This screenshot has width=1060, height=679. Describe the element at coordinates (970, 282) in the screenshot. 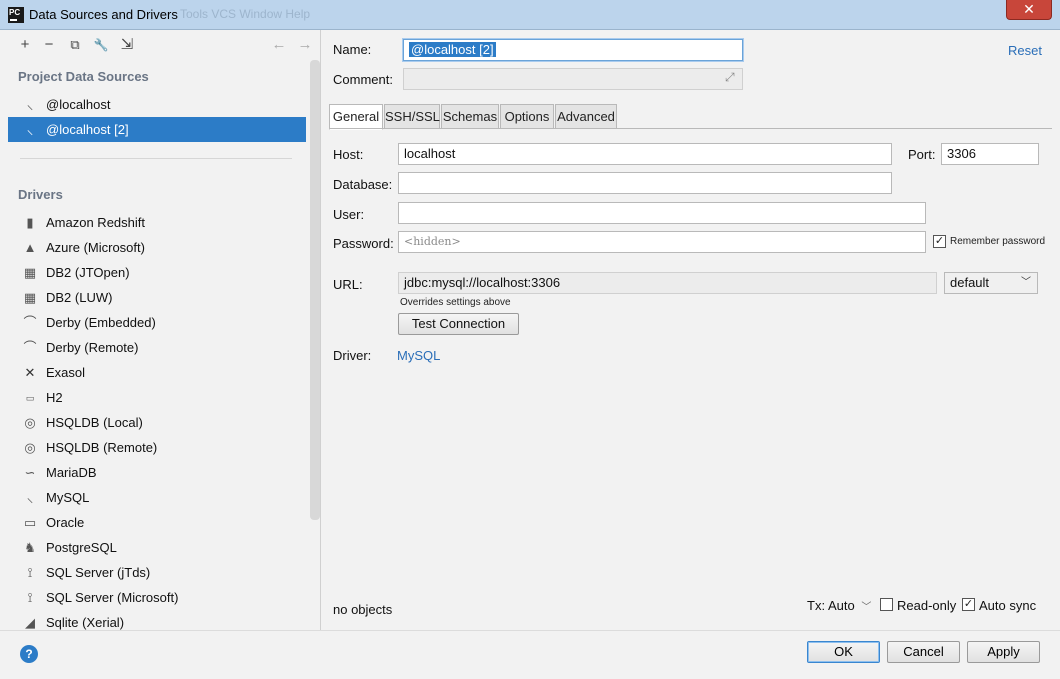

I see `url-mode-value: default` at that location.